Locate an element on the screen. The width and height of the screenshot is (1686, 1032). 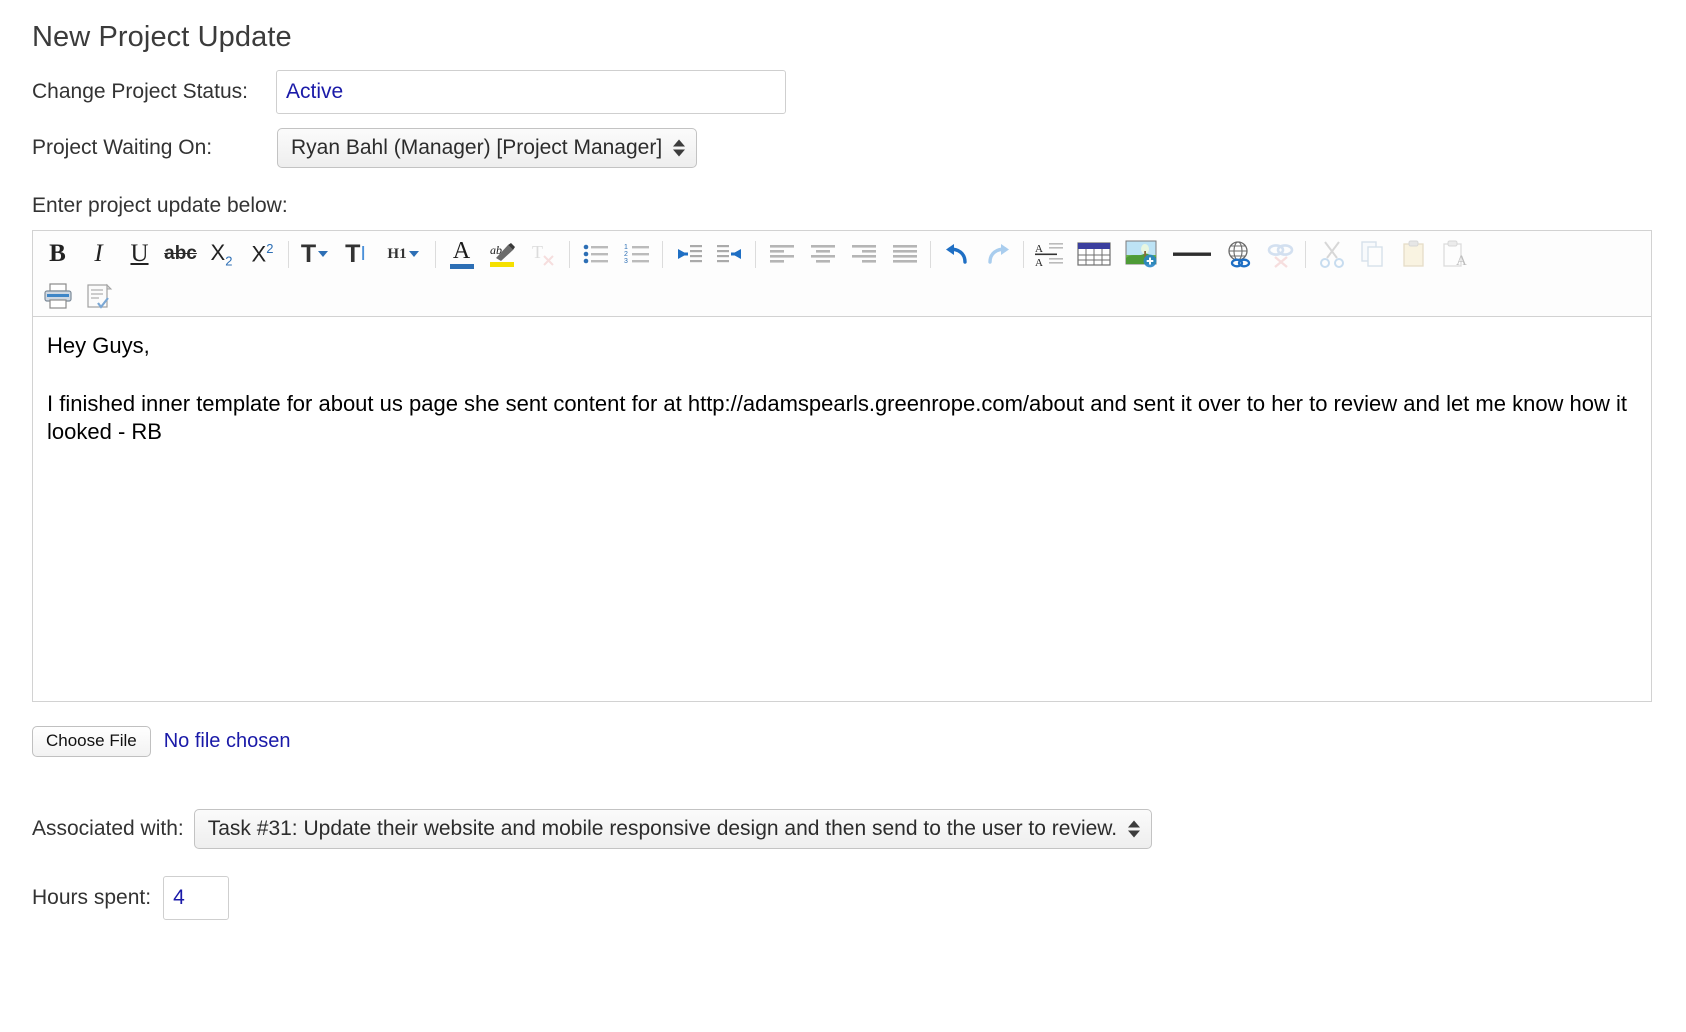
bullet-list-icon is located at coordinates (595, 254).